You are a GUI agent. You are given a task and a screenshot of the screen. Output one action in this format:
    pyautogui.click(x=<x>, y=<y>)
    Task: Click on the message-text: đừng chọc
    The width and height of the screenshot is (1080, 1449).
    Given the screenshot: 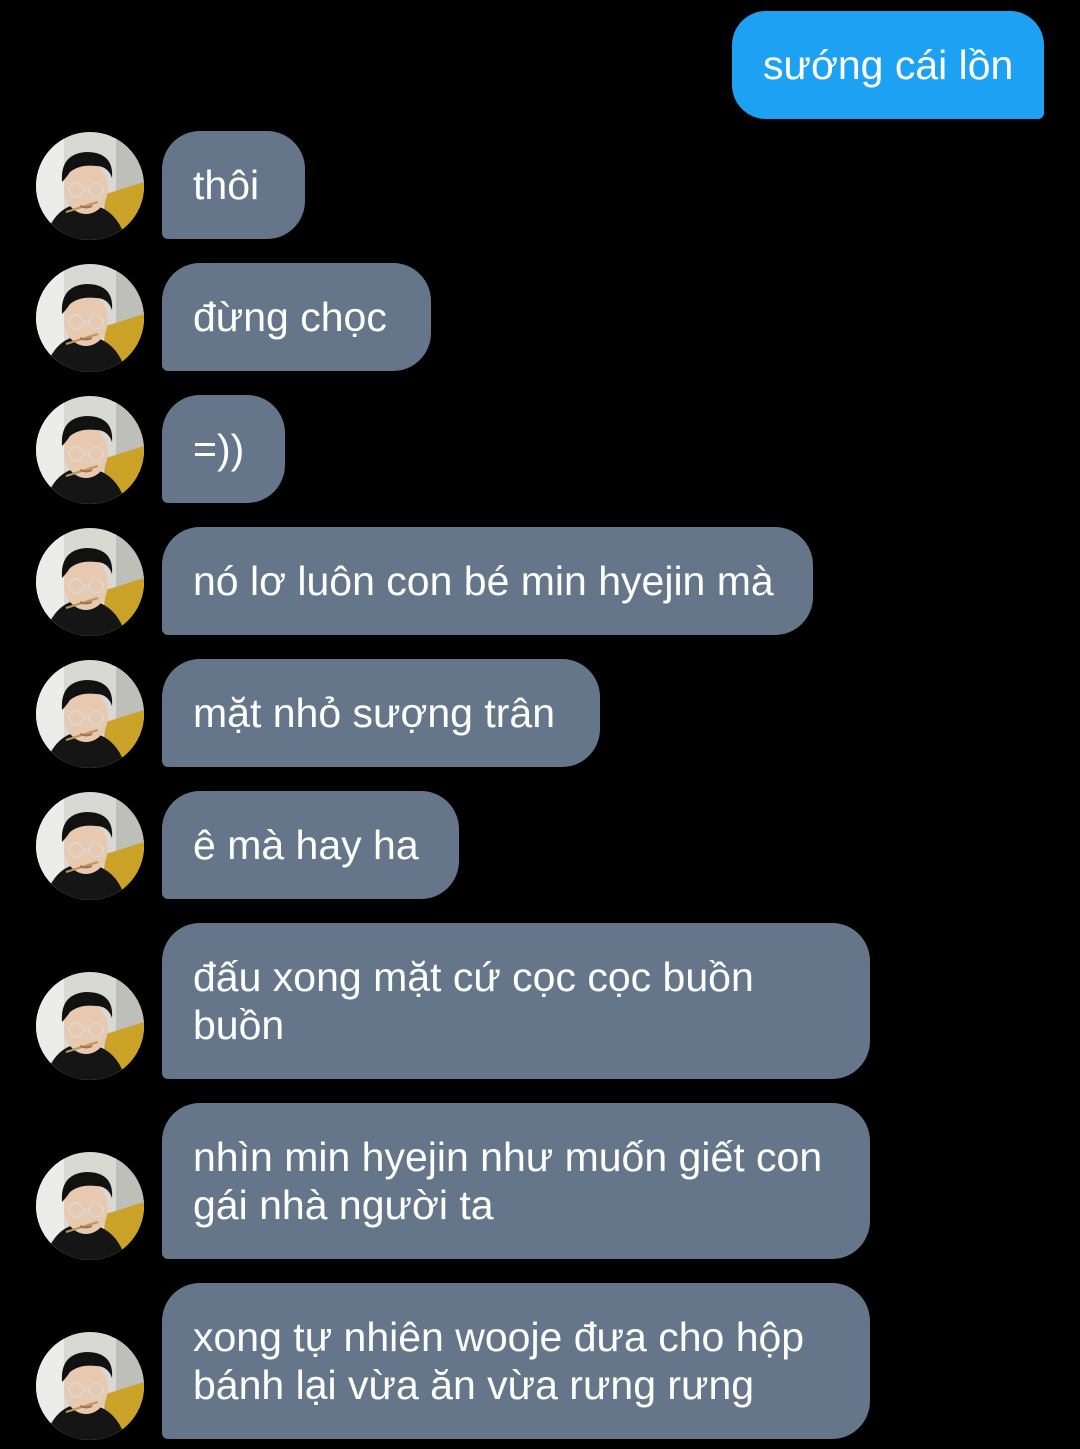 What is the action you would take?
    pyautogui.click(x=290, y=317)
    